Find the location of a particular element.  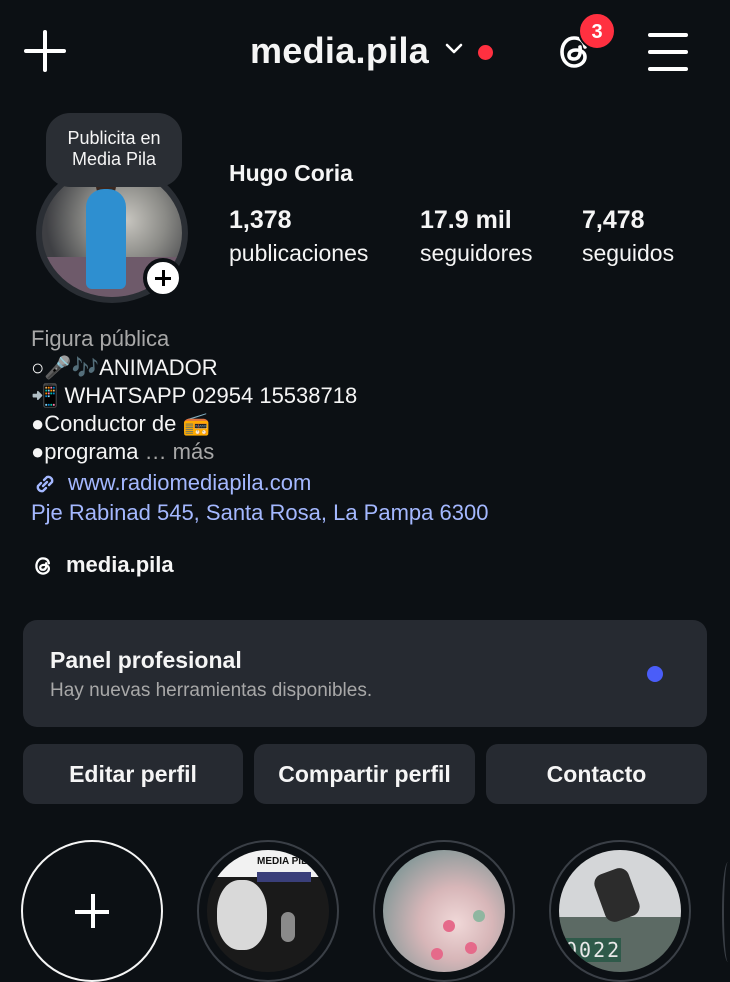

hamburger-menu-icon is located at coordinates (668, 52).